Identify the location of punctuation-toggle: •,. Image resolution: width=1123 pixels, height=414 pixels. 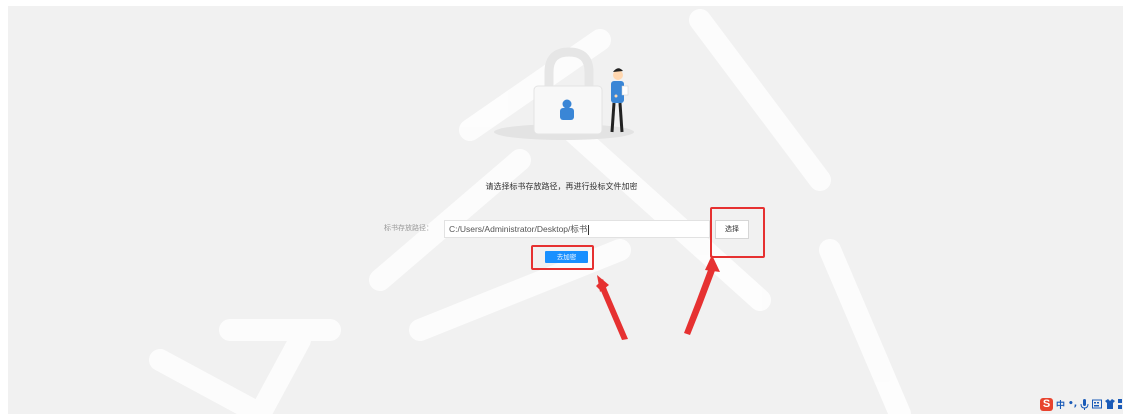
(1072, 404).